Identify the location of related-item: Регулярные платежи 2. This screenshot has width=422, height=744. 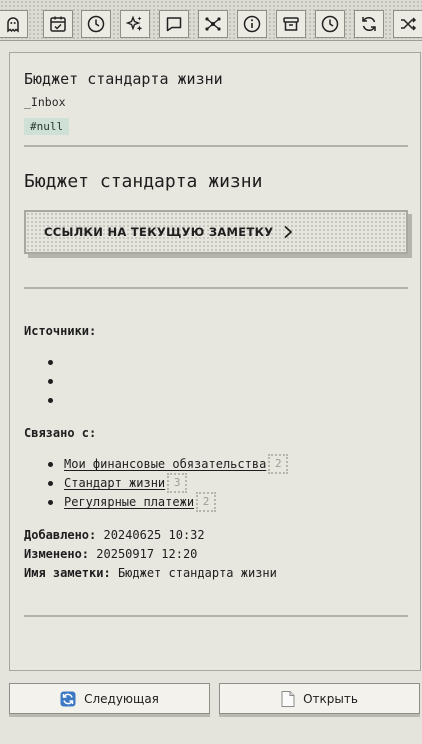
(132, 502).